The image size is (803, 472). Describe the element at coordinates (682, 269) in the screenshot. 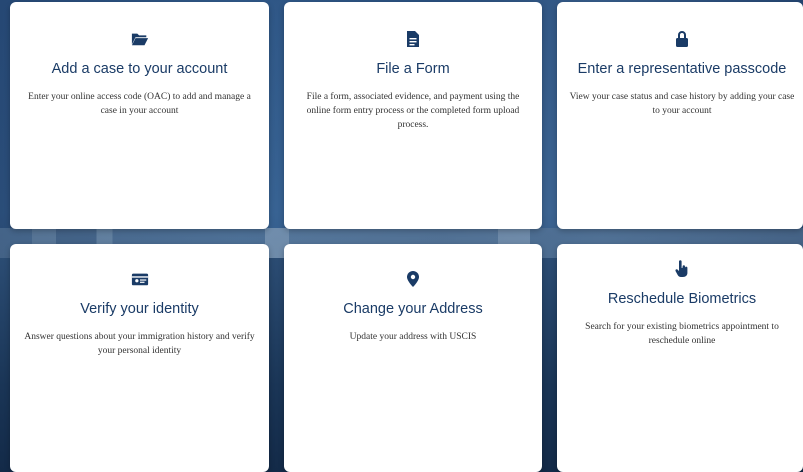

I see `hand-pointer-icon` at that location.